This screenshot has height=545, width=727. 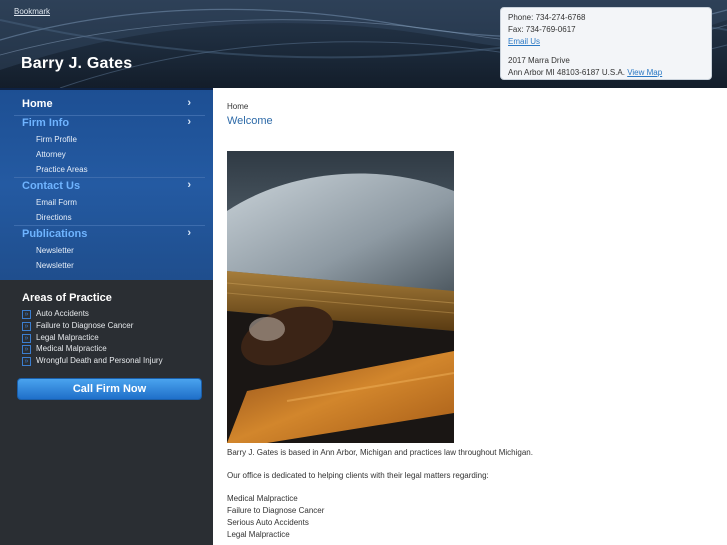 I want to click on nav-email-form: Email Form, so click(x=56, y=202).